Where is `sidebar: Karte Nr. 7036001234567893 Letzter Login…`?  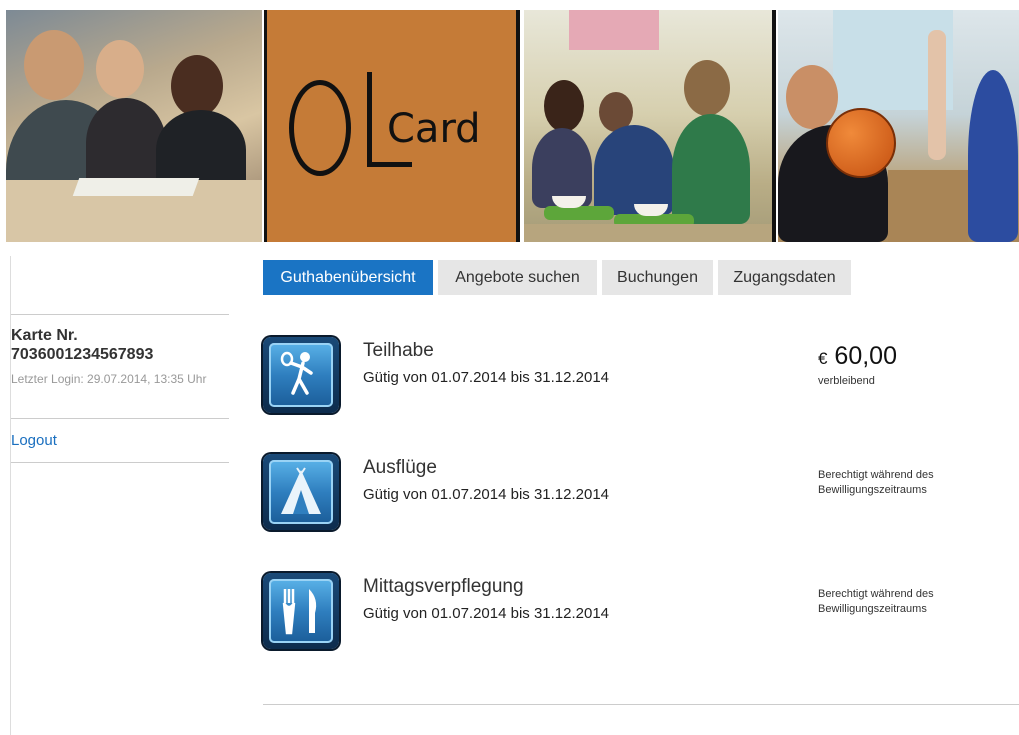 sidebar: Karte Nr. 7036001234567893 Letzter Login… is located at coordinates (119, 495).